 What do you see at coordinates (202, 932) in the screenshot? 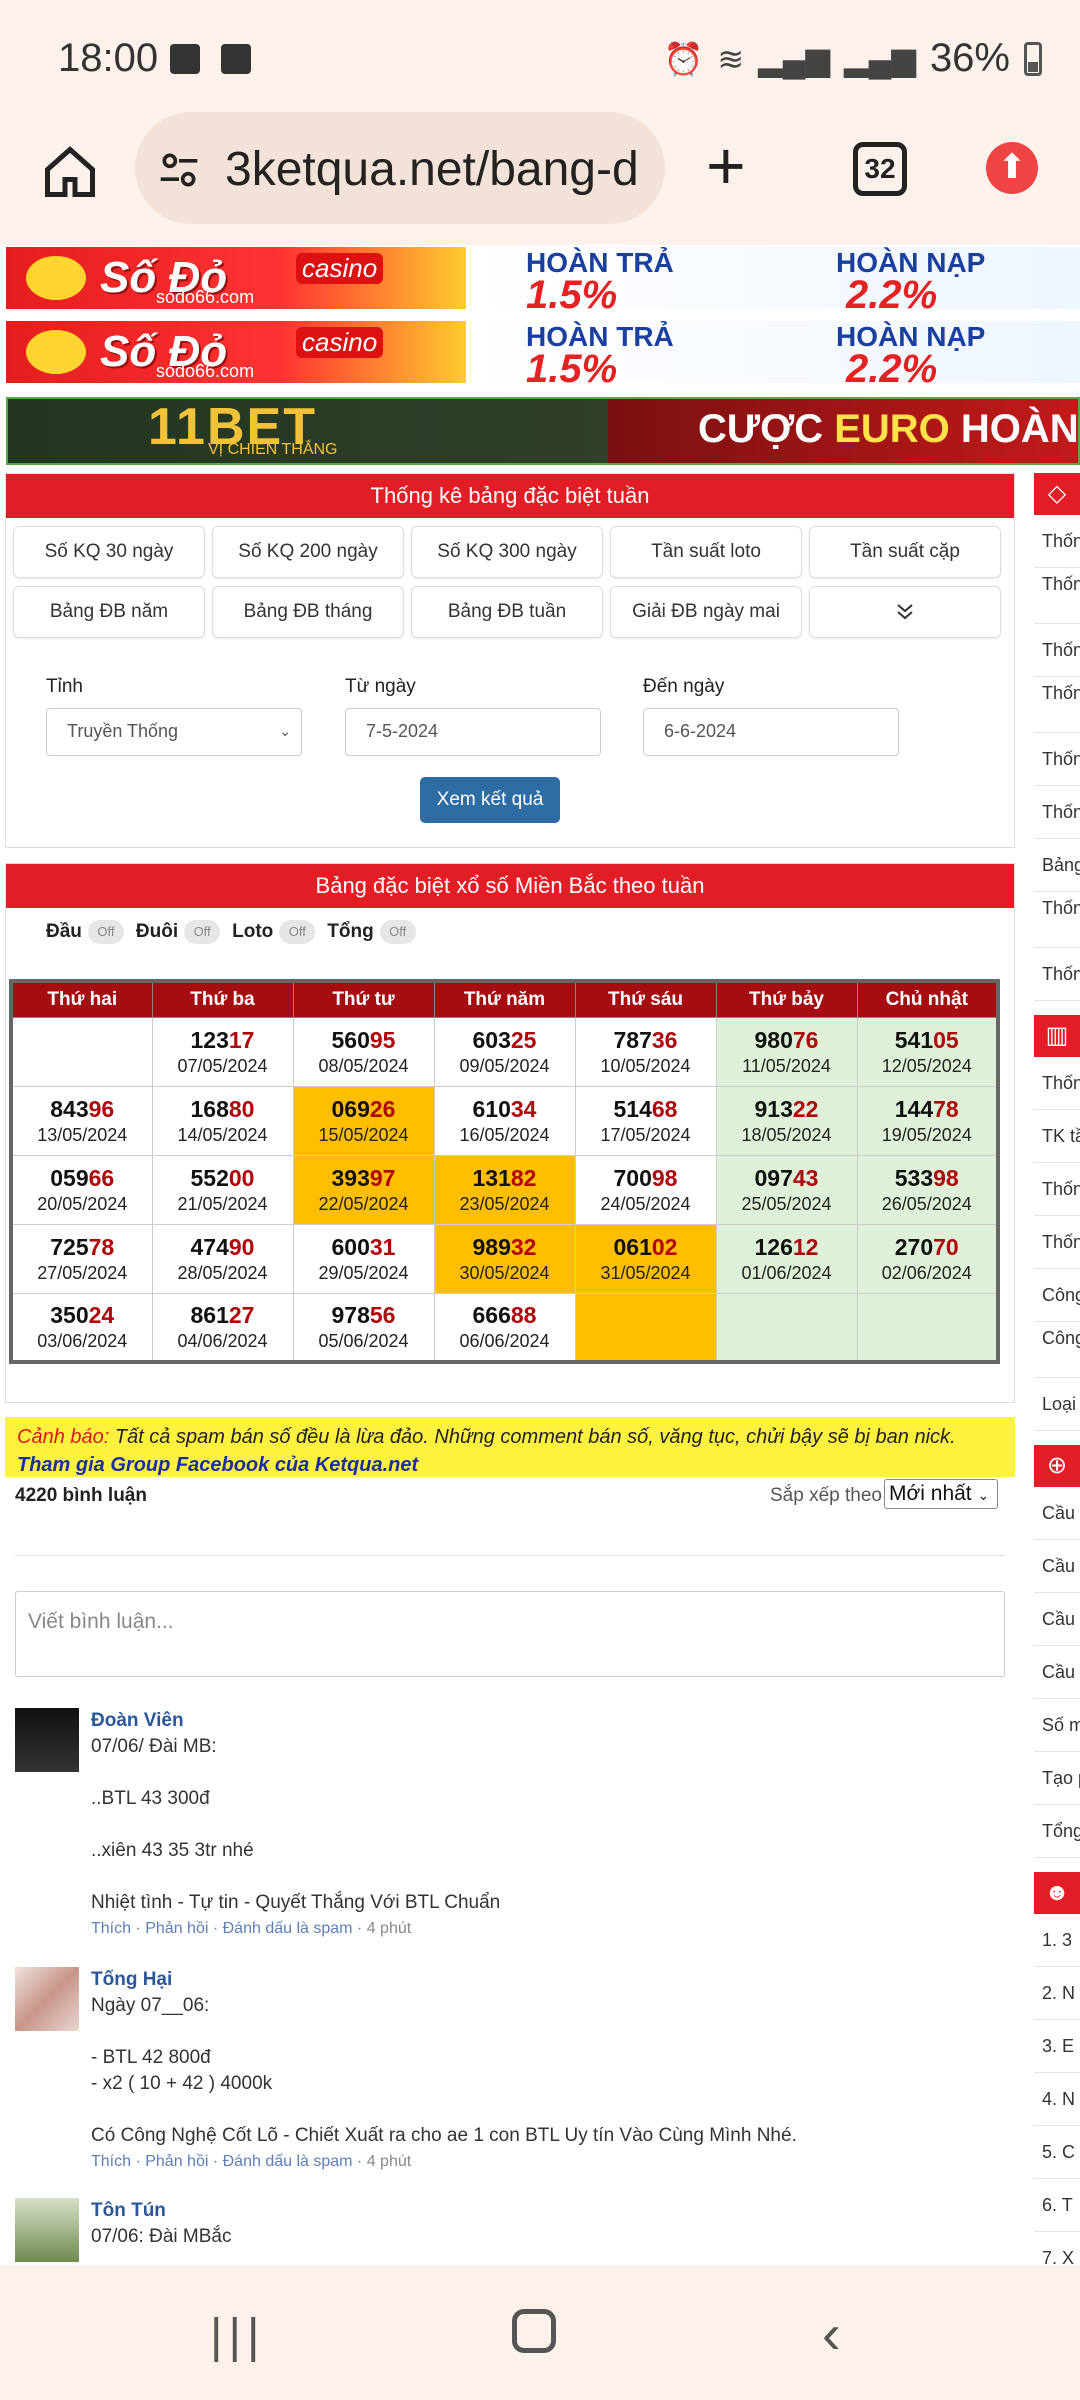
I see `toggle-duoi: Off` at bounding box center [202, 932].